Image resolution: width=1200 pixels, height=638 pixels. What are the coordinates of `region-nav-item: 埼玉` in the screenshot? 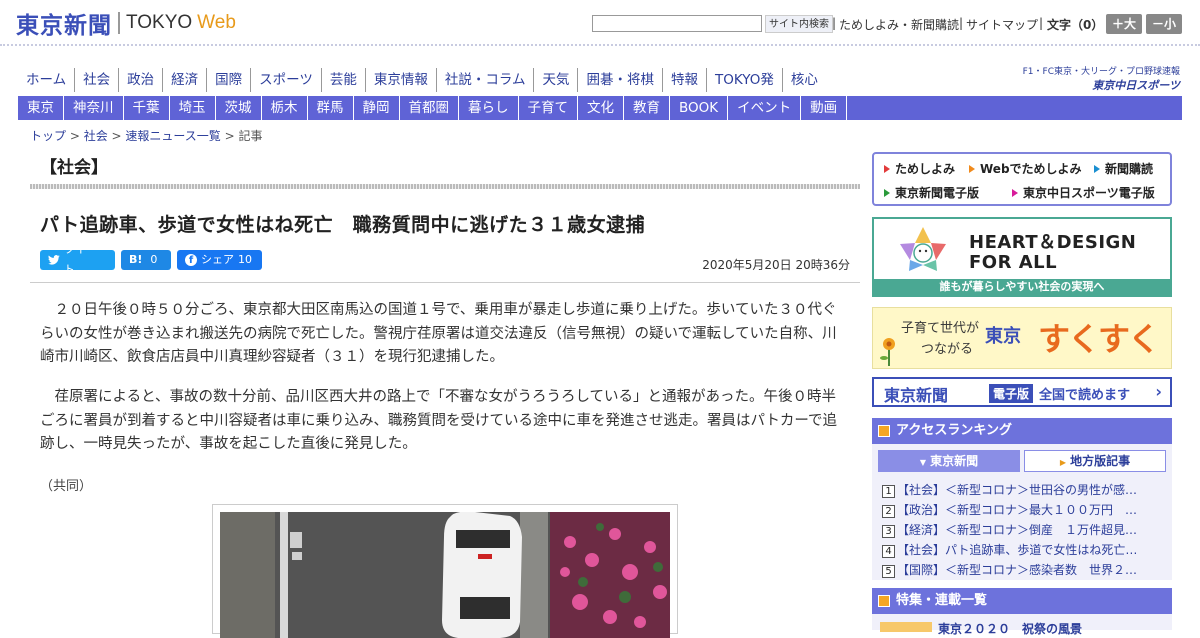 It's located at (193, 108).